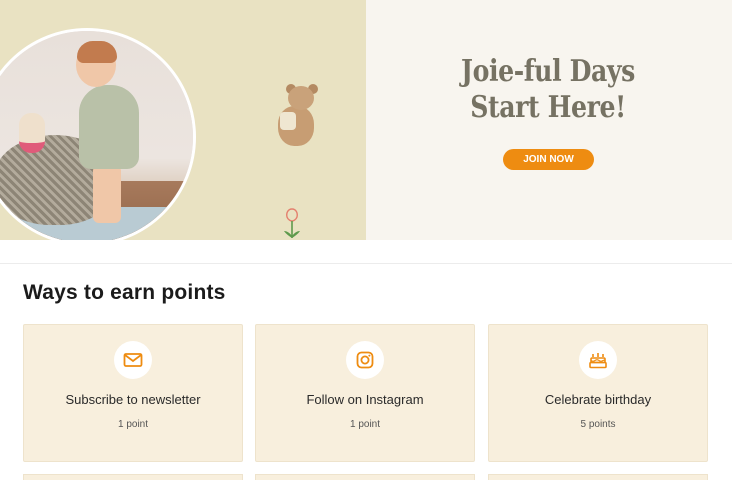  I want to click on teddy-bear-illustration, so click(298, 118).